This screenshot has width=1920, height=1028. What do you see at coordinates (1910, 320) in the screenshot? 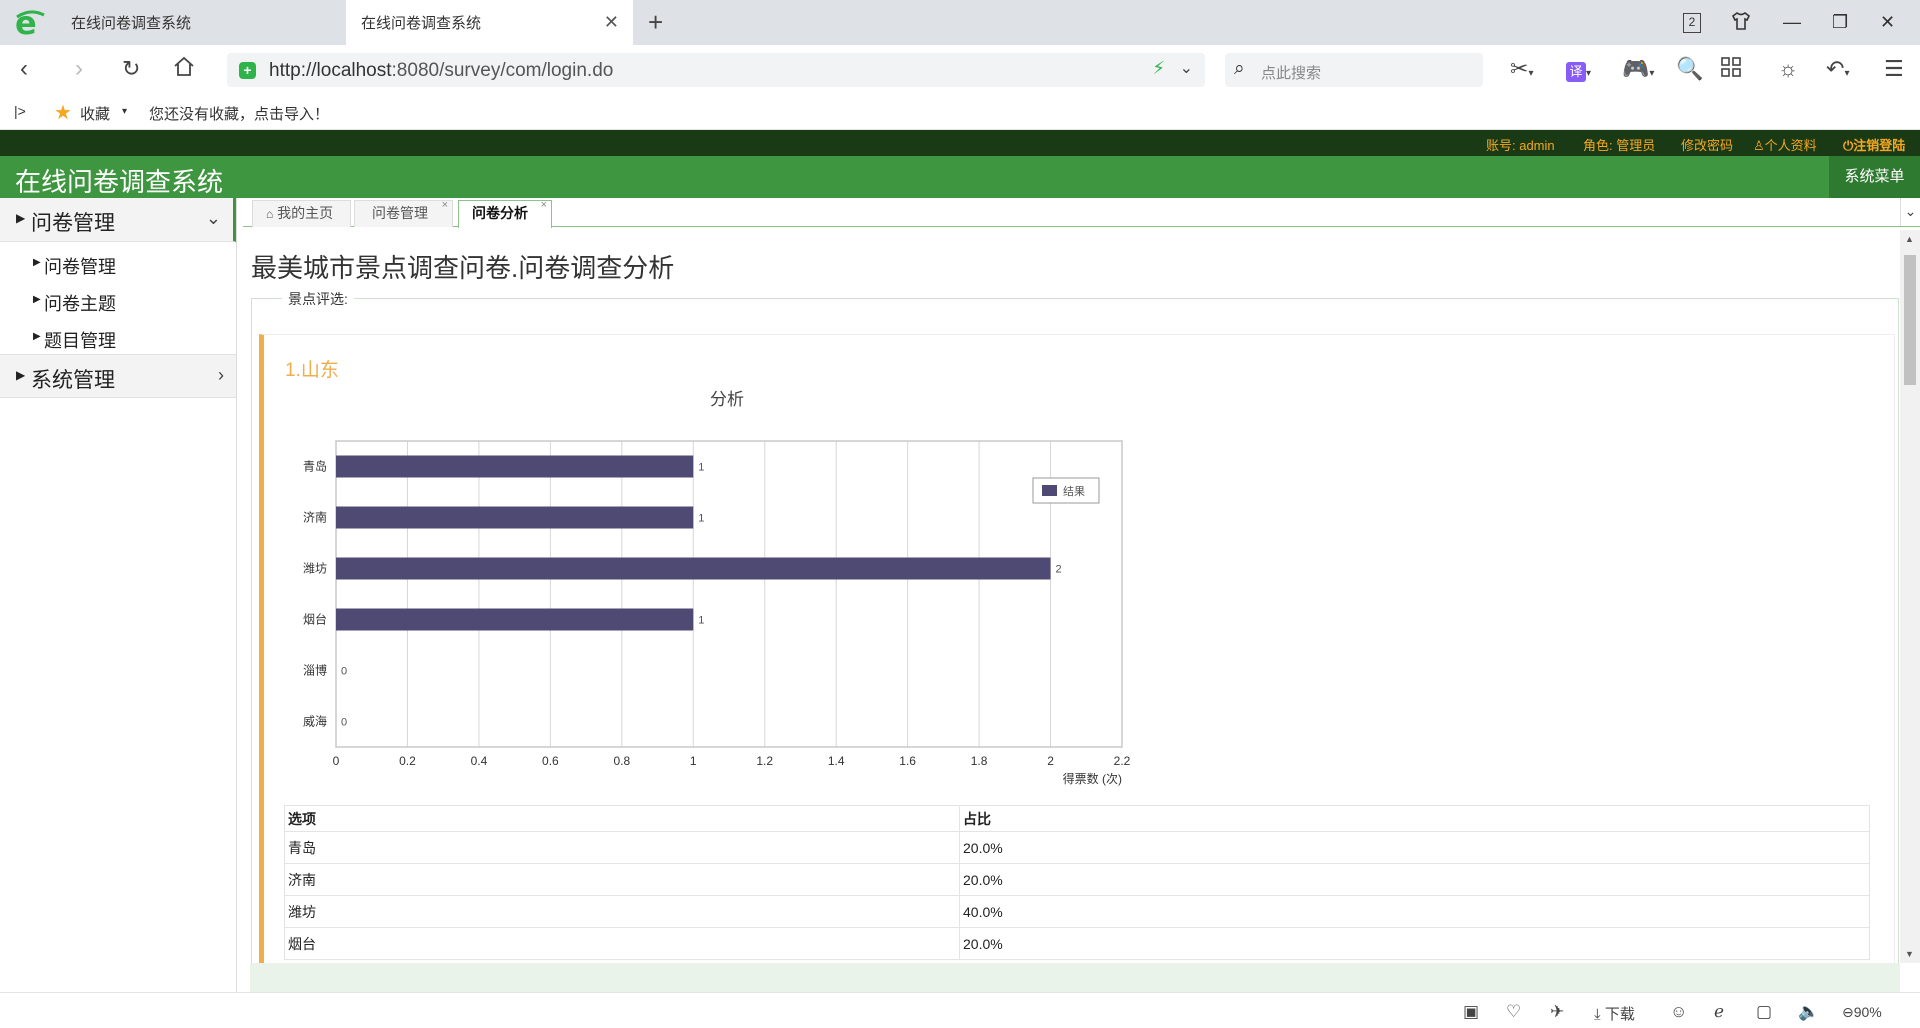
I see `scrollbar-thumb` at bounding box center [1910, 320].